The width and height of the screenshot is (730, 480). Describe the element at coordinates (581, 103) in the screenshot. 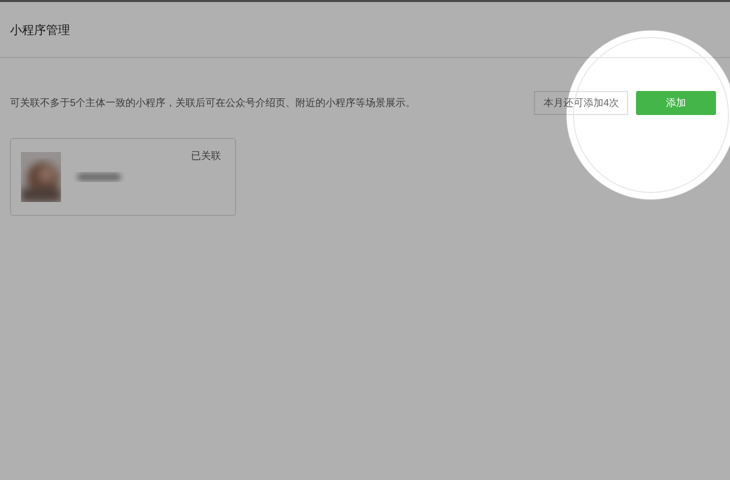

I see `quota-tooltip: 本月还可添加4次` at that location.